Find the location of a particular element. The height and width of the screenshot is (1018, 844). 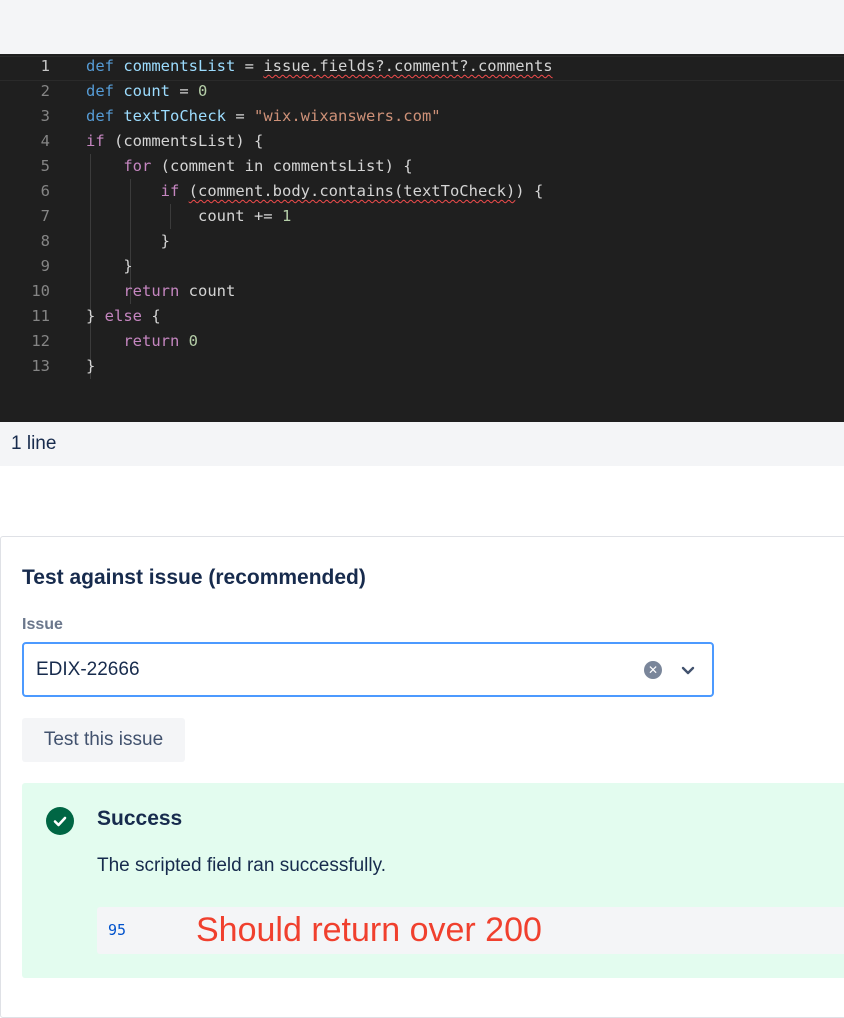

code-line: 3 def textToCheck = "wix.wixanswers.com" is located at coordinates (422, 116).